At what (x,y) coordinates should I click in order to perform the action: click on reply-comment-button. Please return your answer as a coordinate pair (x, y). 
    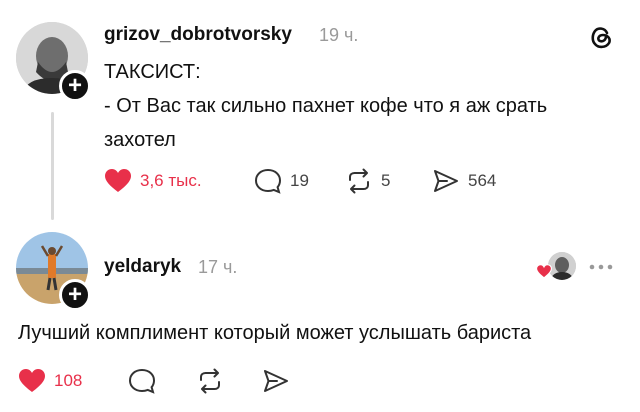
    Looking at the image, I should click on (142, 381).